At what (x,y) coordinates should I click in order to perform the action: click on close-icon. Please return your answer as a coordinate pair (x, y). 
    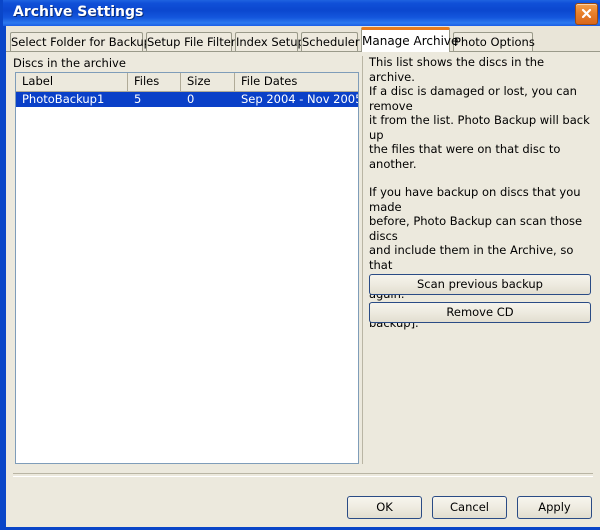
    Looking at the image, I should click on (586, 14).